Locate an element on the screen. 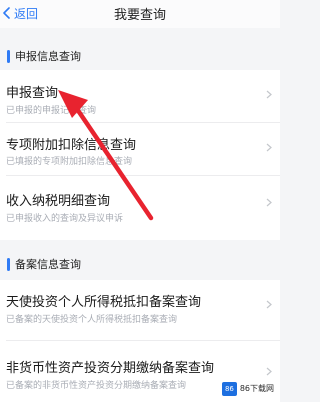 The image size is (320, 402). section-label: 备案信息查询 is located at coordinates (48, 264).